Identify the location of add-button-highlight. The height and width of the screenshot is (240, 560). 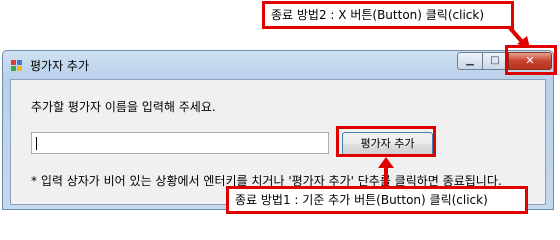
(386, 141).